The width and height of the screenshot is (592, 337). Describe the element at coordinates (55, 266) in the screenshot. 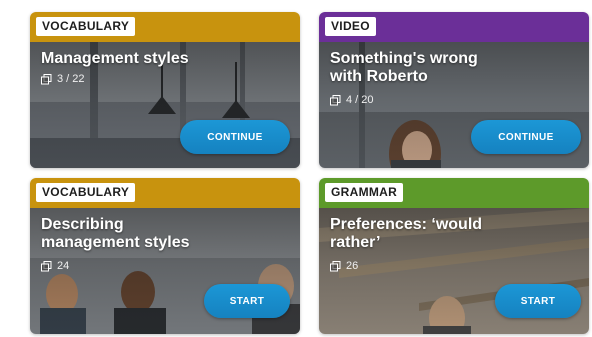

I see `item-count: 24` at that location.